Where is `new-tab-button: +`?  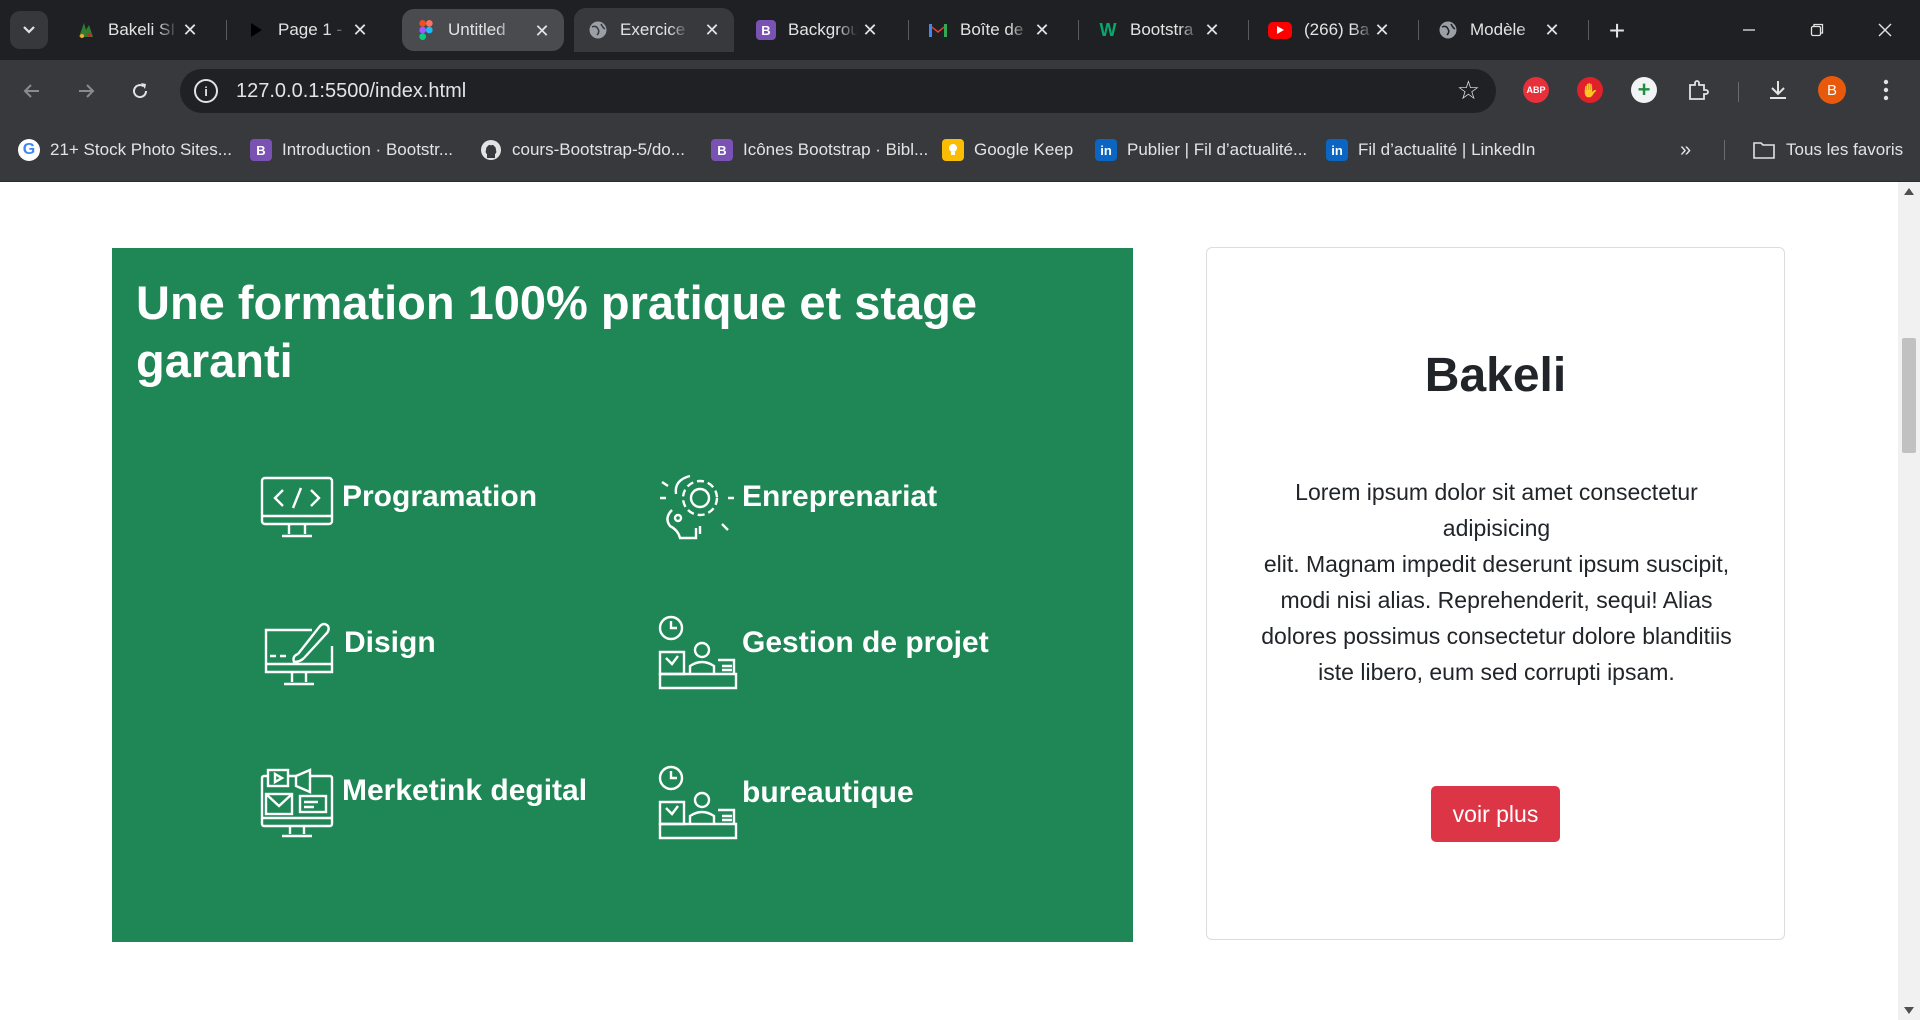 new-tab-button: + is located at coordinates (1617, 31).